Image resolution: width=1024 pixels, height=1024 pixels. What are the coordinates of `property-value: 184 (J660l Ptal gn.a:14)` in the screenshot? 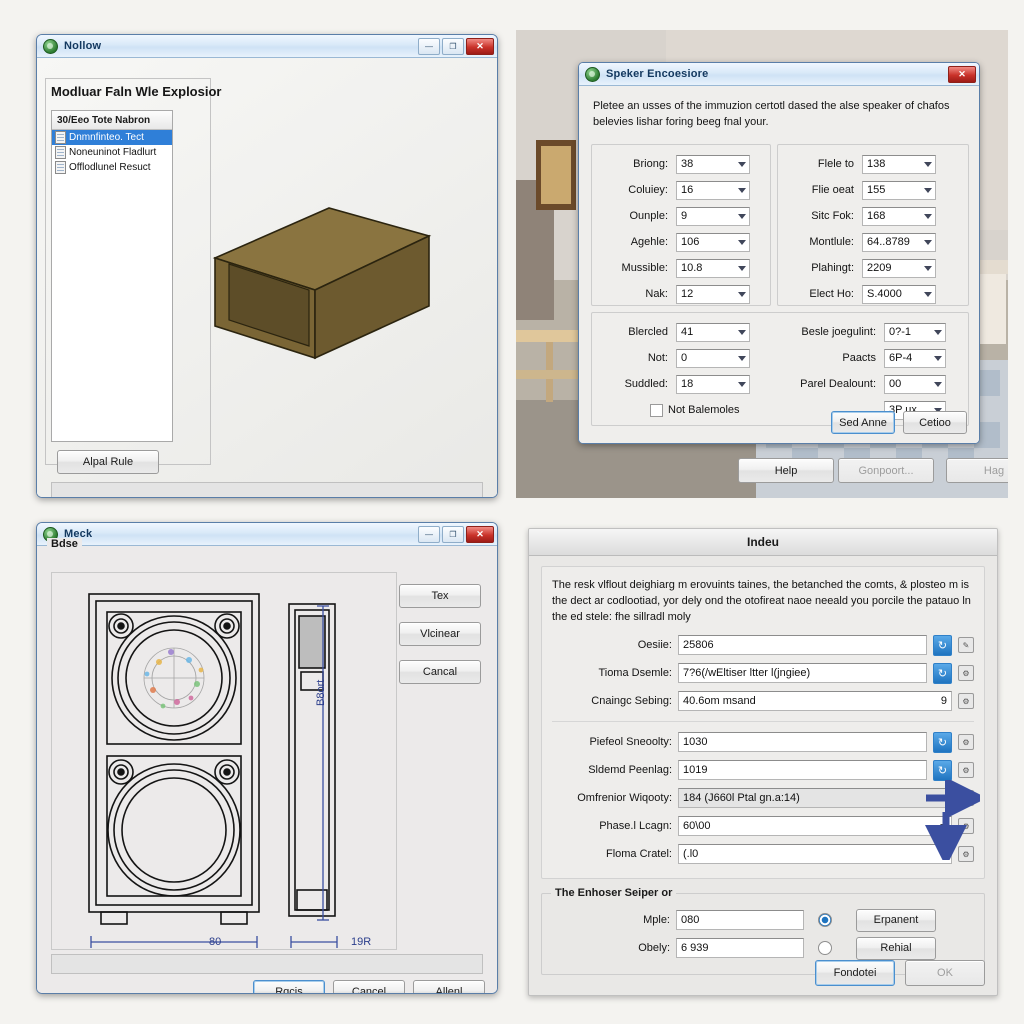 It's located at (741, 798).